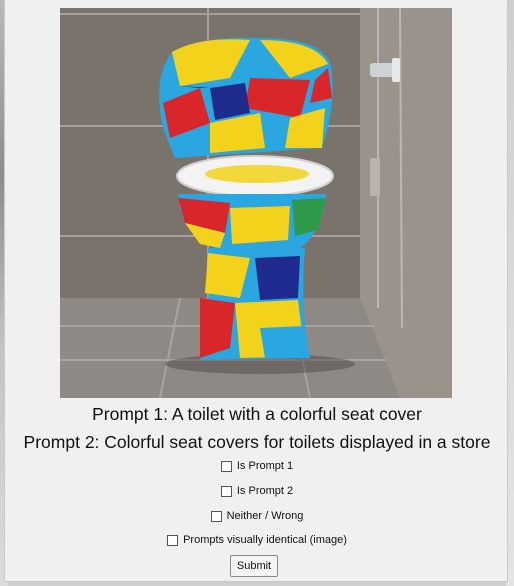 The width and height of the screenshot is (514, 586). Describe the element at coordinates (265, 540) in the screenshot. I see `prompts-identical-label: Prompts visually identical (image)` at that location.